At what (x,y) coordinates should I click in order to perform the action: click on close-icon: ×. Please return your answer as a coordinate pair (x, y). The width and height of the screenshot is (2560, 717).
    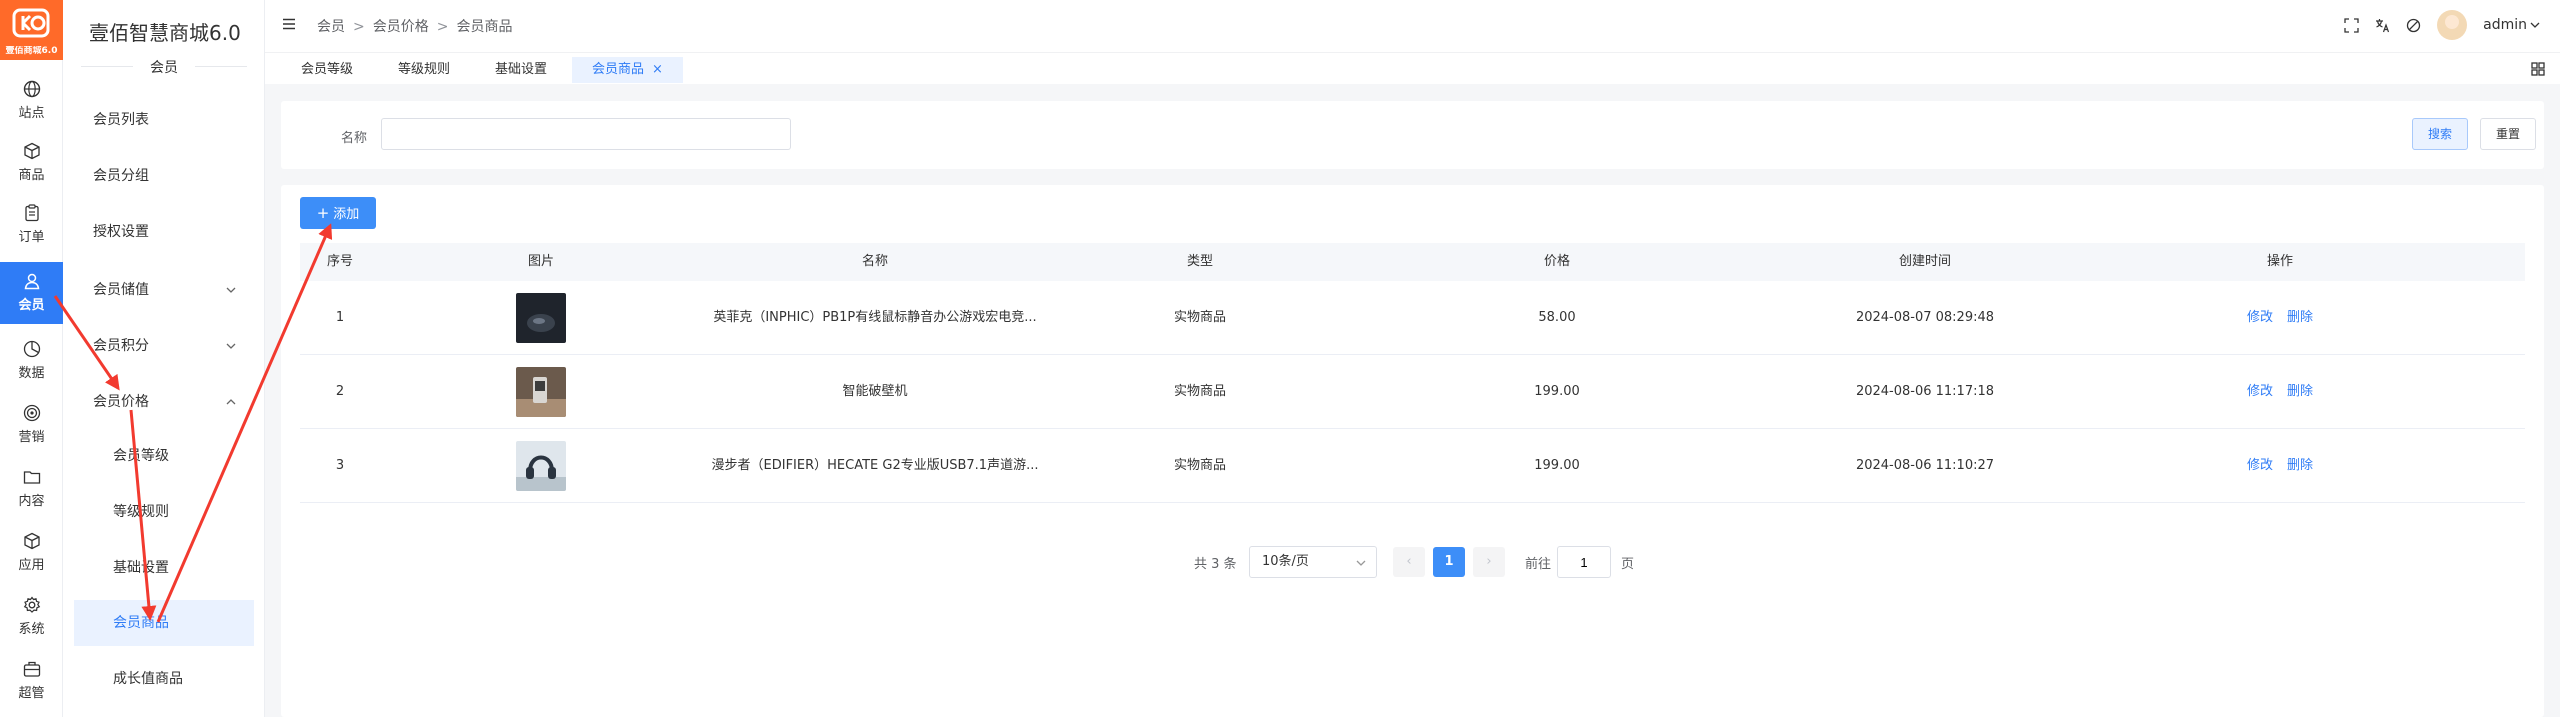
    Looking at the image, I should click on (657, 69).